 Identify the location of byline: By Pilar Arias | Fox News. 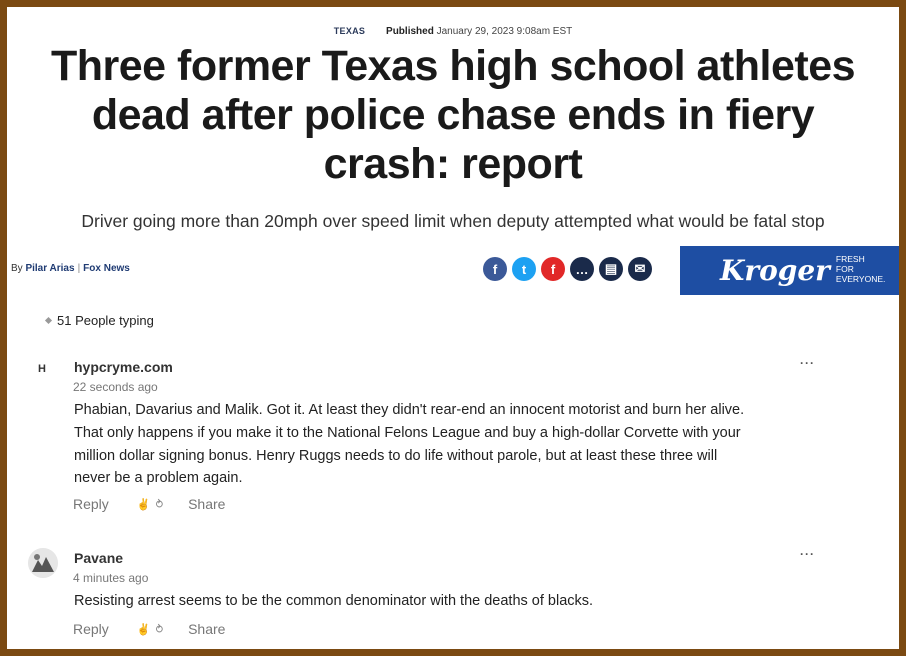
(70, 268).